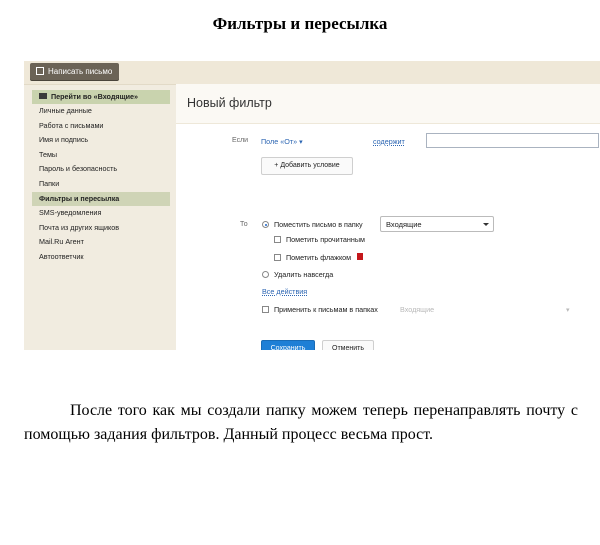  What do you see at coordinates (319, 257) in the screenshot?
I see `mark-flag-label: Пометить флажком` at bounding box center [319, 257].